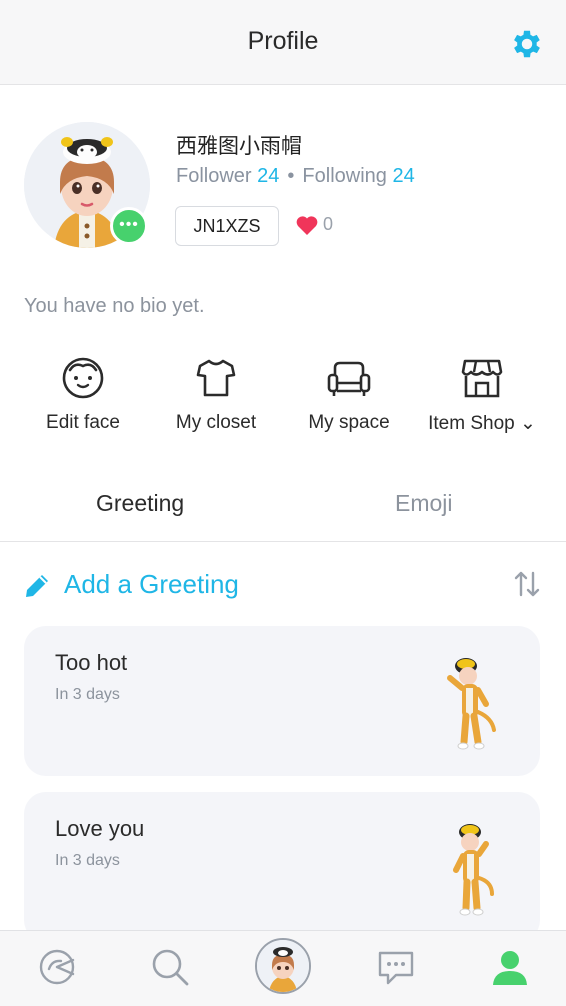  I want to click on user-code-button: JN1XZS, so click(227, 226).